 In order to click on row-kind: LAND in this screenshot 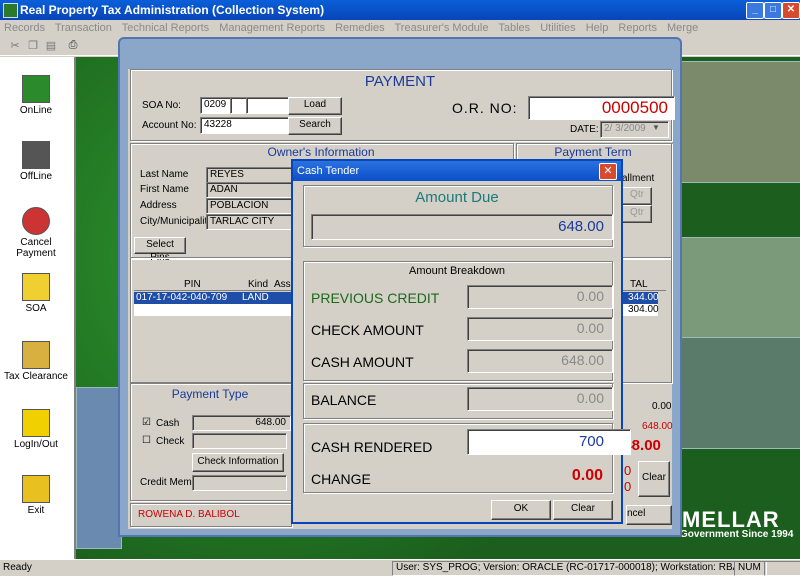, I will do `click(255, 297)`.